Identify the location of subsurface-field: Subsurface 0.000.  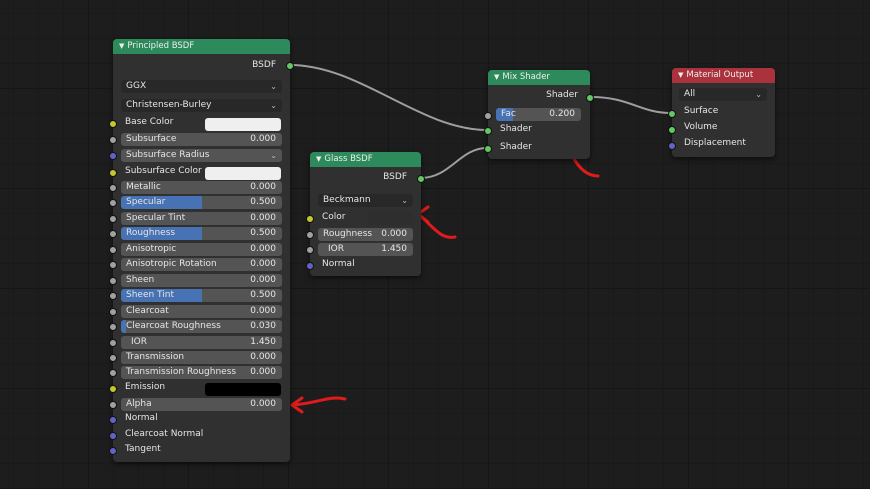
(201, 139).